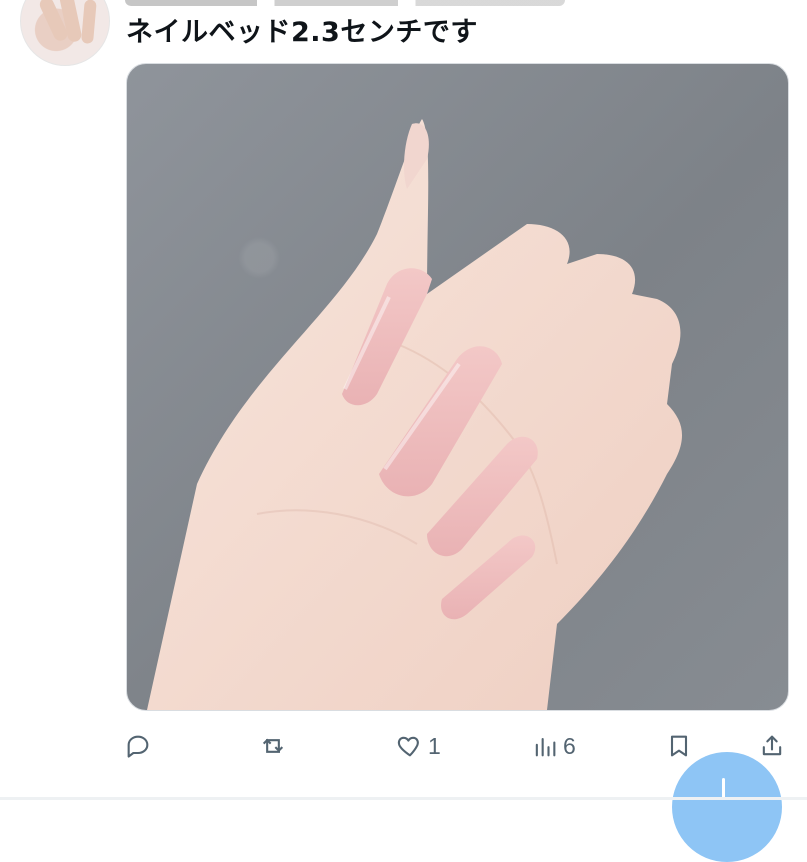  What do you see at coordinates (545, 747) in the screenshot?
I see `views-icon` at bounding box center [545, 747].